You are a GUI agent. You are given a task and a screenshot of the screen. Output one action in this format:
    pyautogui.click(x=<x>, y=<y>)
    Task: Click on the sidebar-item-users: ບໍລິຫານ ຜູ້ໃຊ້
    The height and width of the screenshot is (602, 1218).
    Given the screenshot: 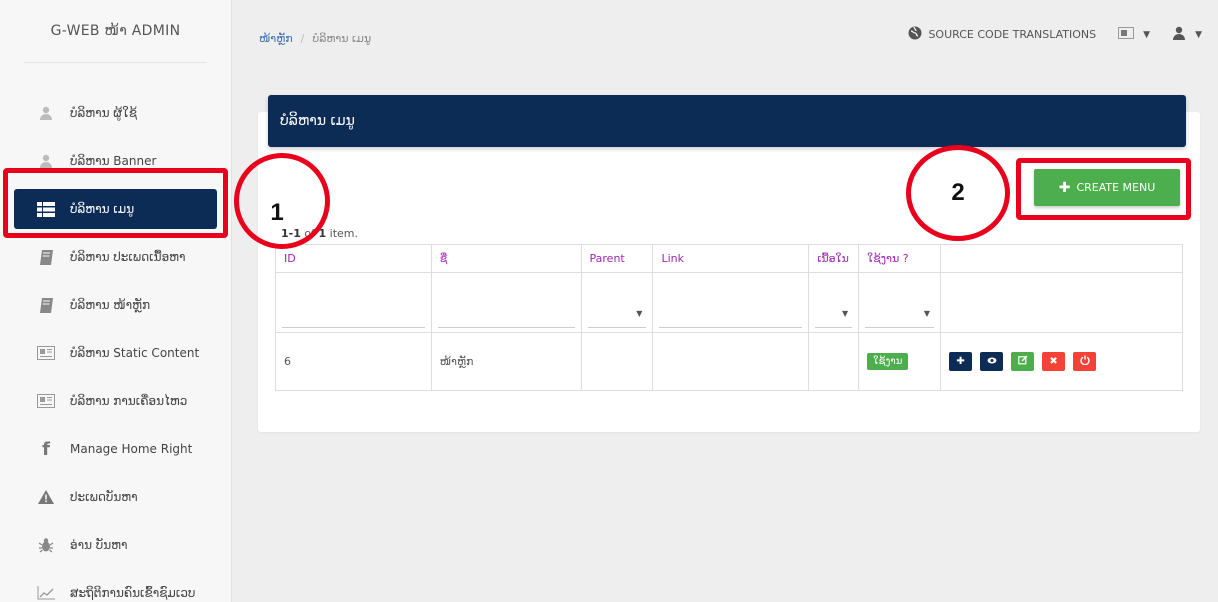 What is the action you would take?
    pyautogui.click(x=115, y=113)
    